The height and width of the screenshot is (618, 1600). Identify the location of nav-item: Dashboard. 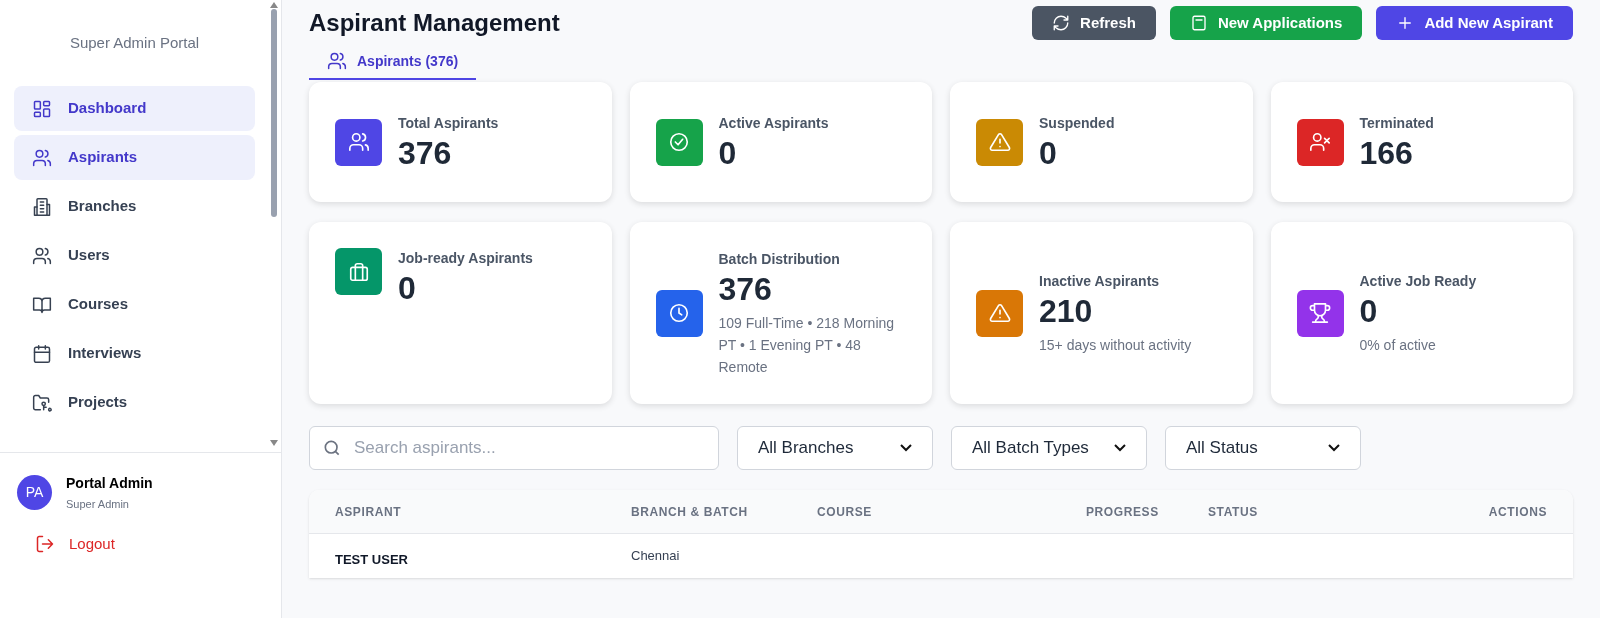
(134, 108).